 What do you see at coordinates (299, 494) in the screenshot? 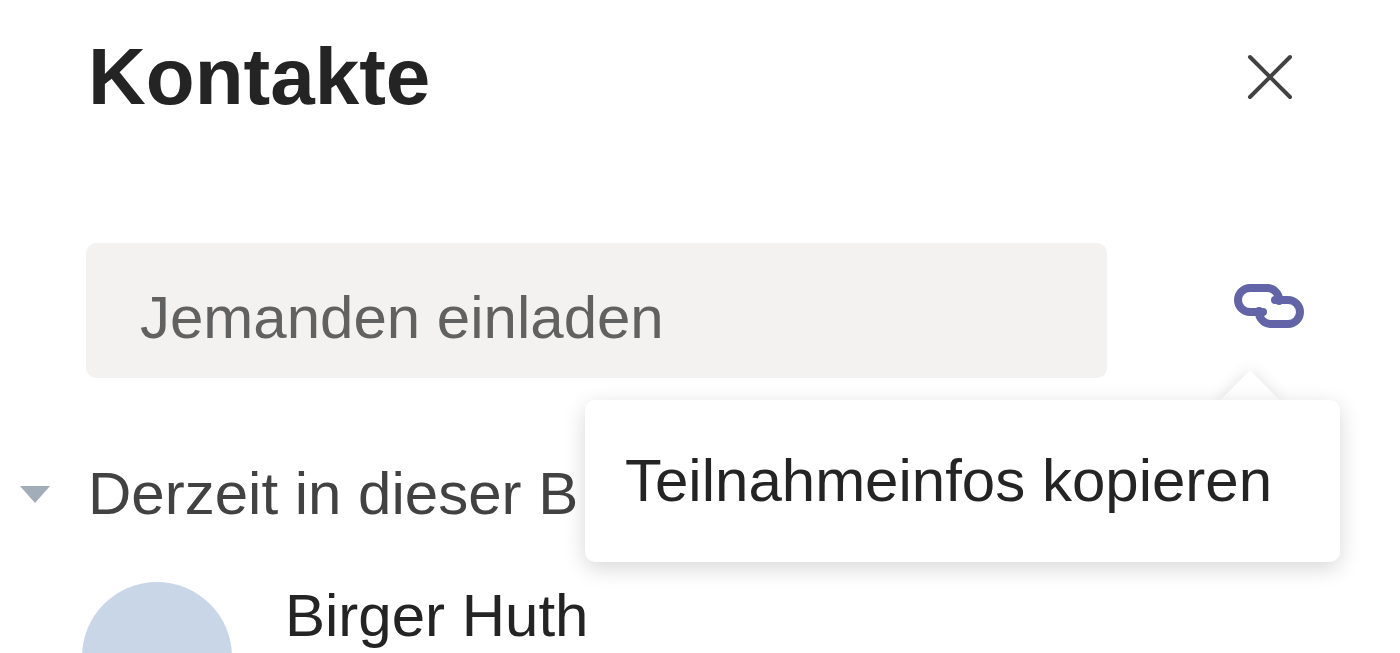
I see `section-toggle: Derzeit in dieser B` at bounding box center [299, 494].